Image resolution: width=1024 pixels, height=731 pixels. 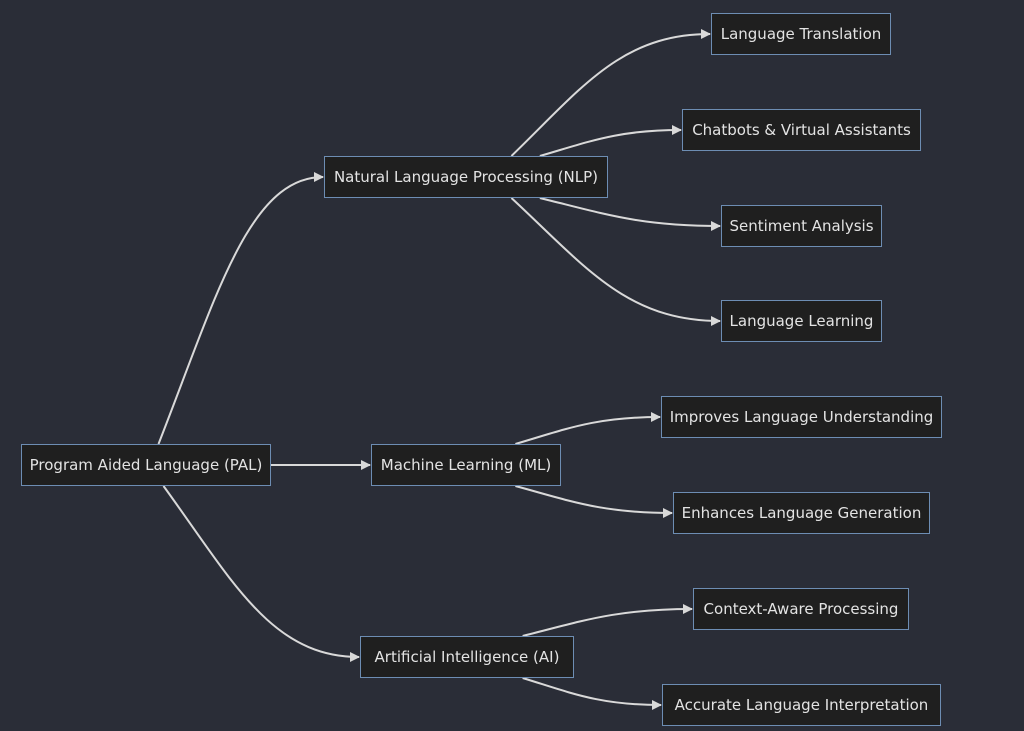 I want to click on edge-ai-to-interpretation, so click(x=592, y=693).